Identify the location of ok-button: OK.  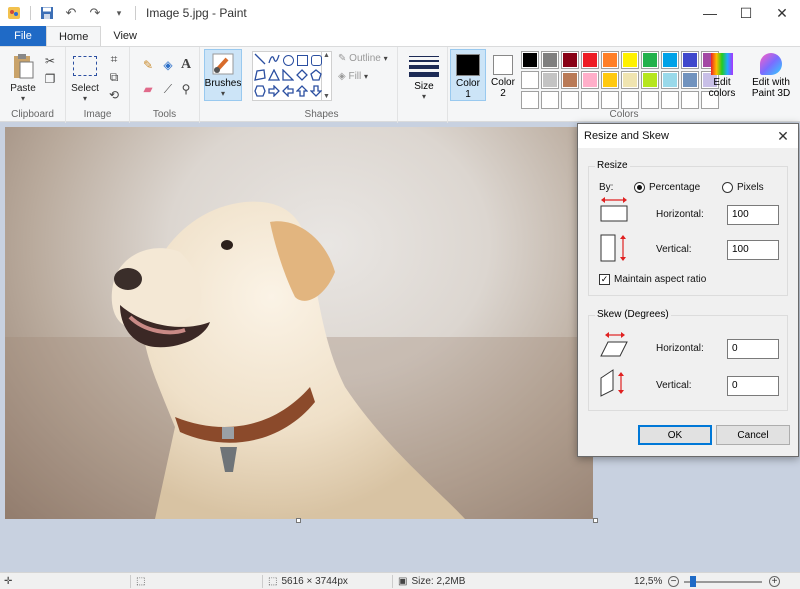
(675, 435).